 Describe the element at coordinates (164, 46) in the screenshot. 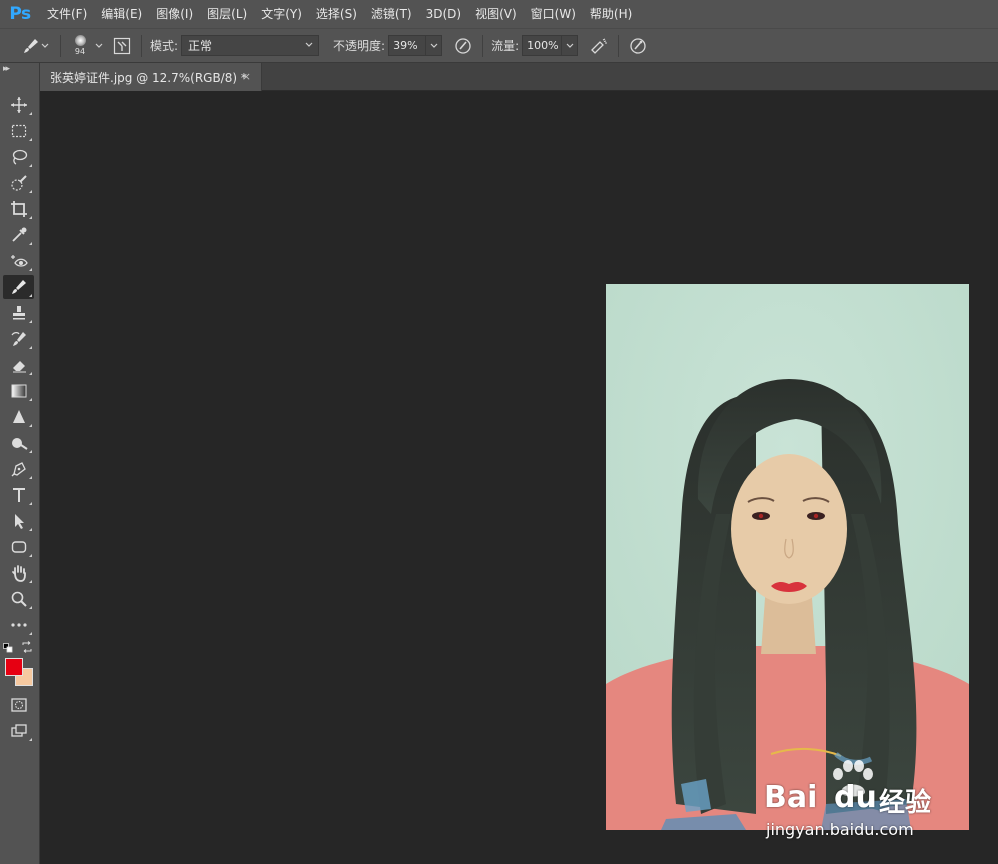

I see `mode-label: 模式:` at that location.